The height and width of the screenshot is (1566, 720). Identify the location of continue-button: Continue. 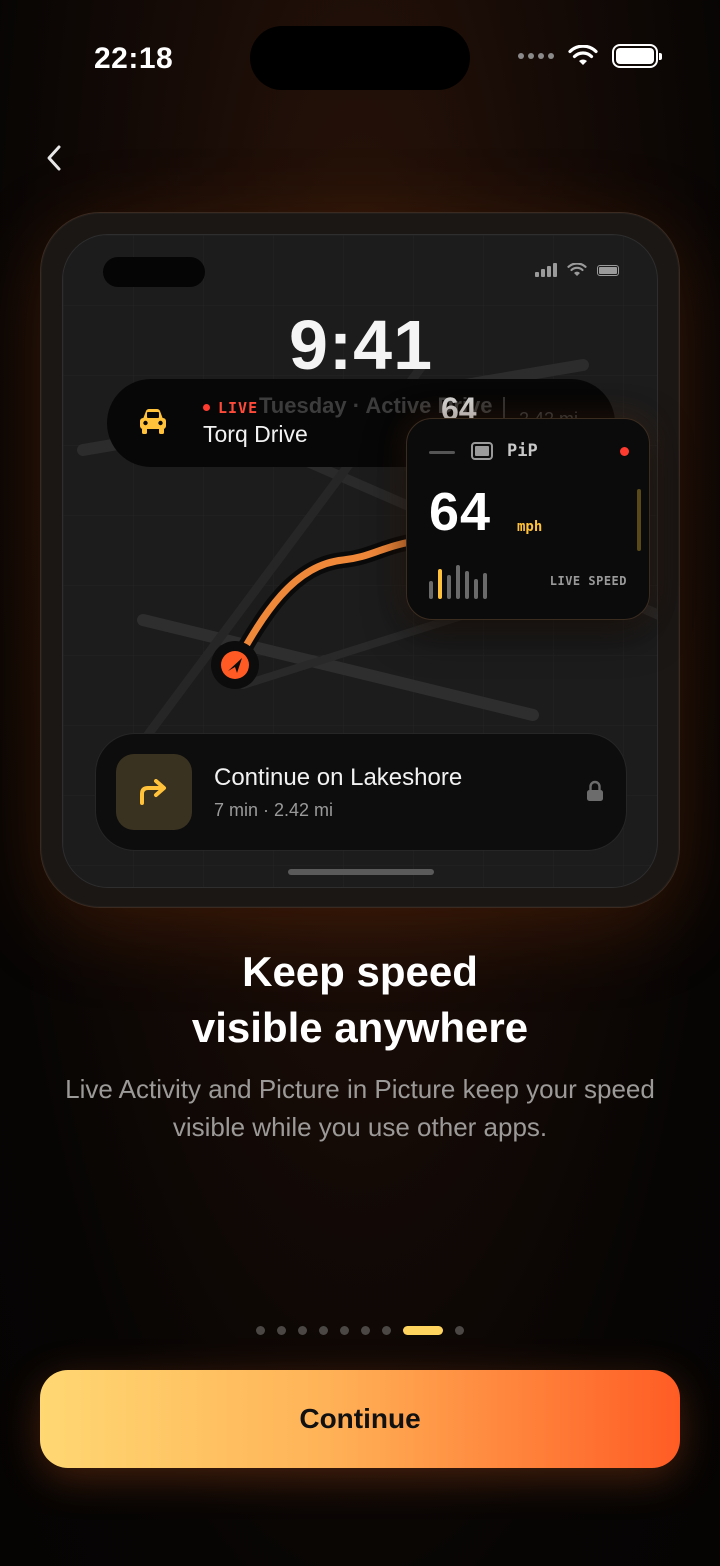
(360, 1419).